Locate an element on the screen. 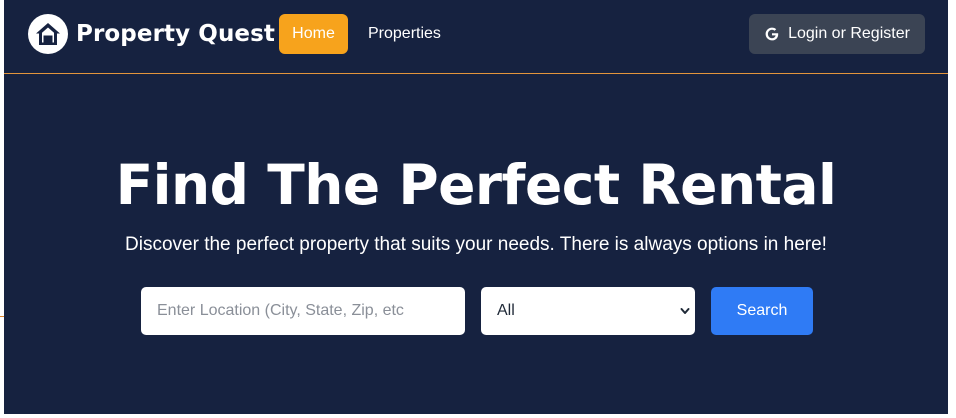 This screenshot has width=956, height=418. nav-link-home: Home is located at coordinates (313, 34).